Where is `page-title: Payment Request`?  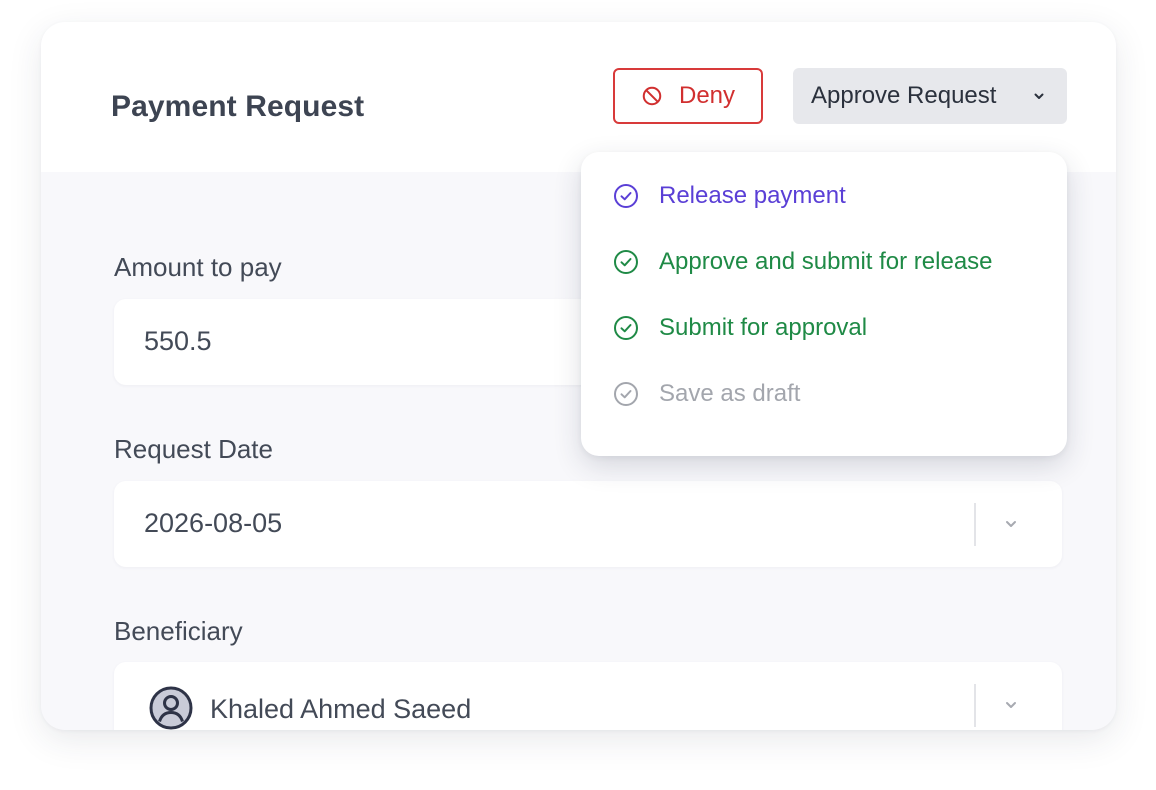
page-title: Payment Request is located at coordinates (238, 106).